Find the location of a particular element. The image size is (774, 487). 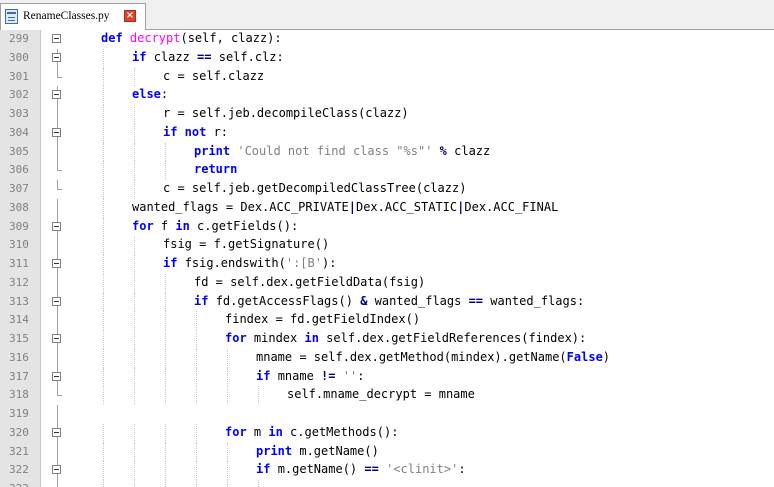

code-line: 306 return is located at coordinates (387, 170).